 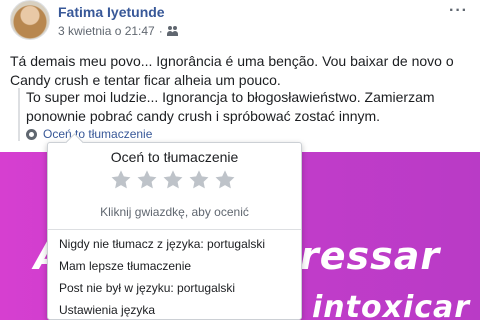 What do you see at coordinates (174, 212) in the screenshot?
I see `rate-hint: Kliknij gwiazdkę, aby ocenić` at bounding box center [174, 212].